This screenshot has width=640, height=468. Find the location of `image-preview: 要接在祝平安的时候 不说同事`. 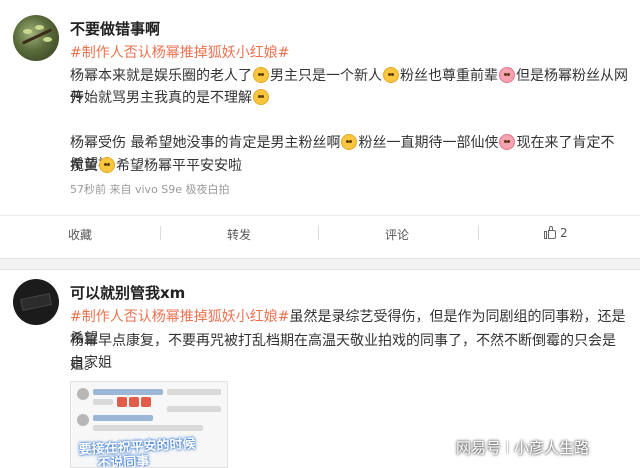

image-preview: 要接在祝平安的时候 不说同事 is located at coordinates (149, 424).